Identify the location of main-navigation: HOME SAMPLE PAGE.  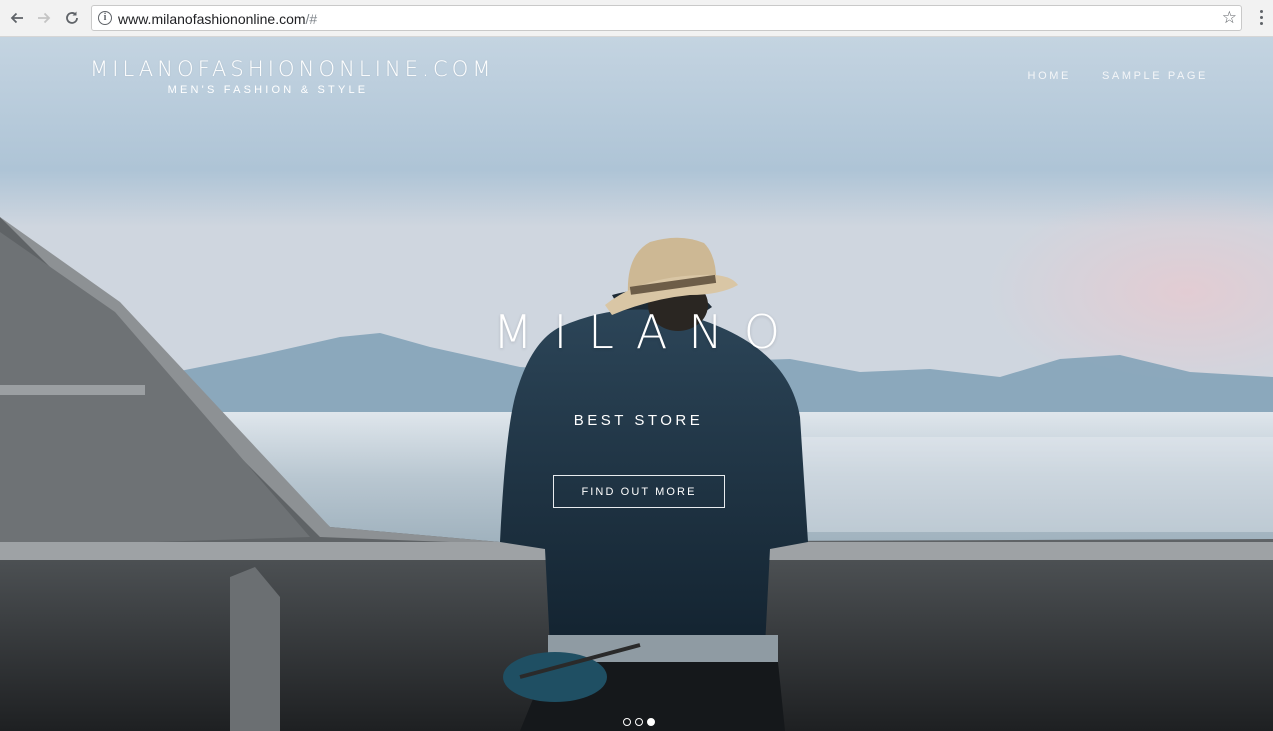
(1118, 76).